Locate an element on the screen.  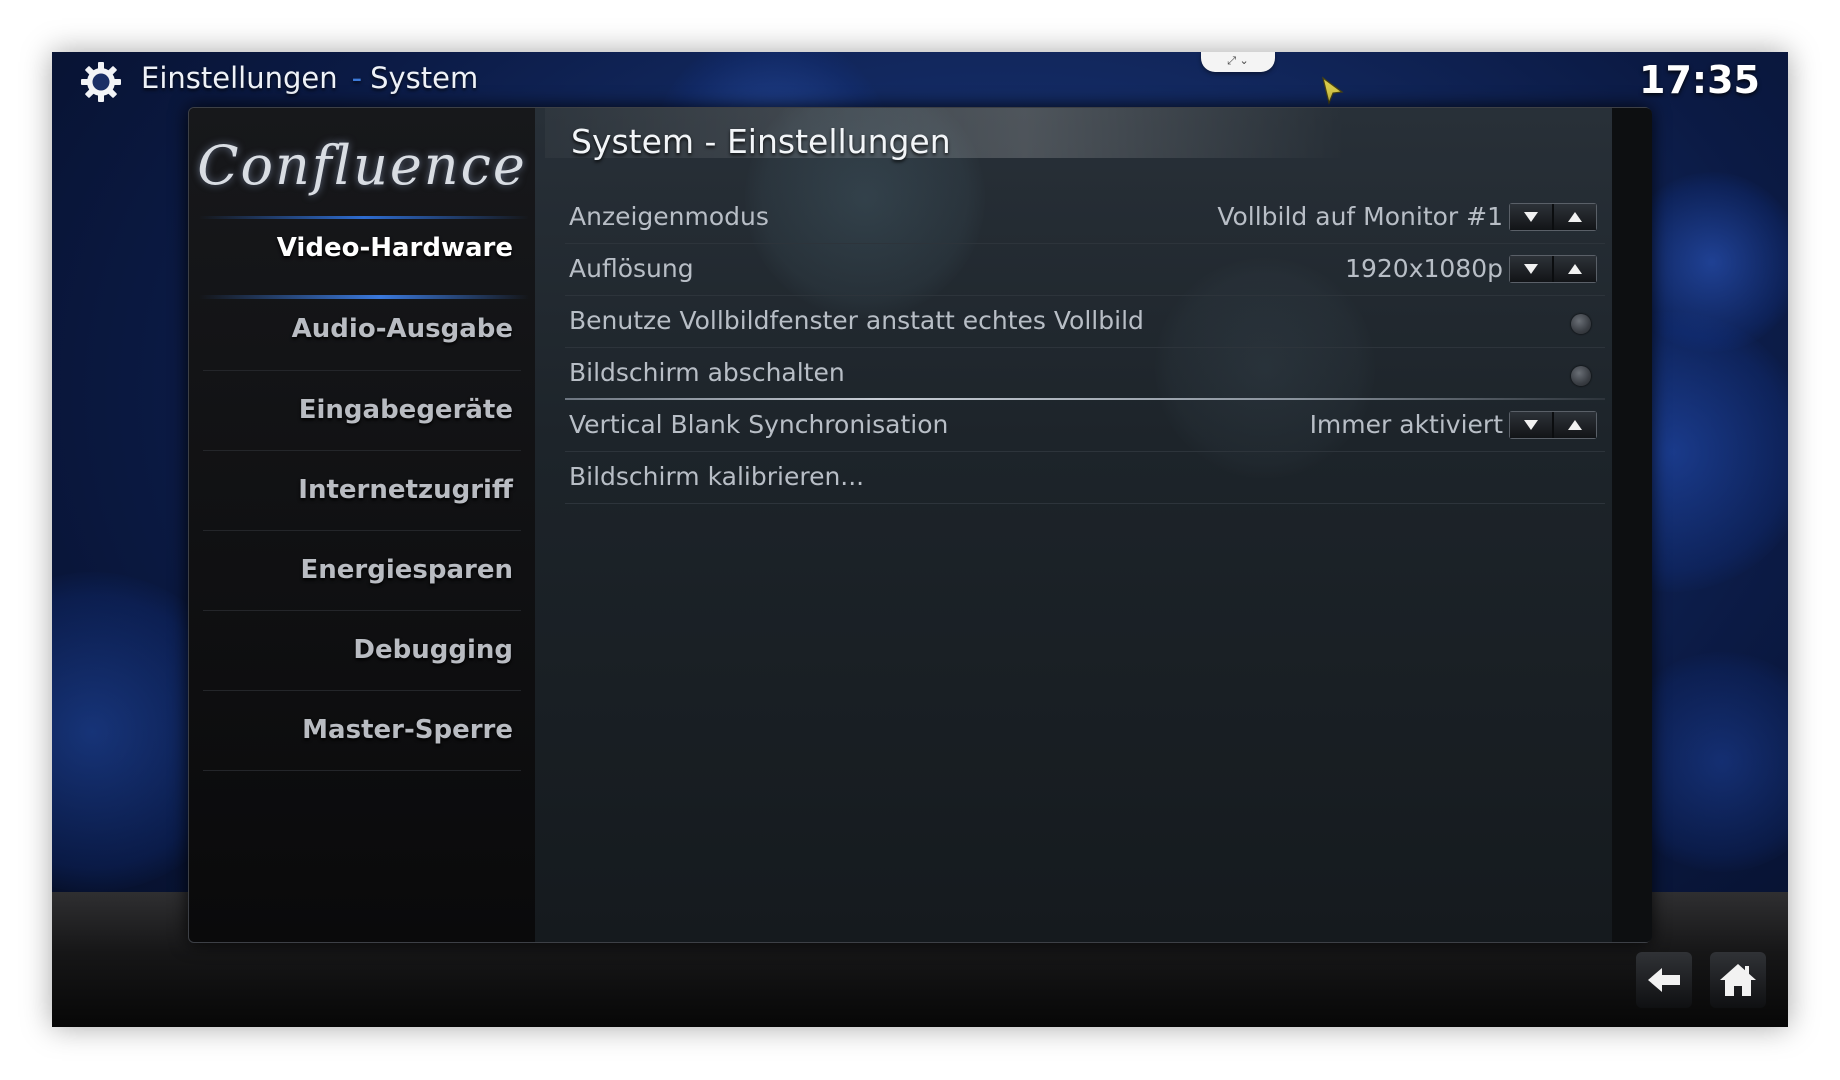
skin-logo: Confluence is located at coordinates (362, 165).